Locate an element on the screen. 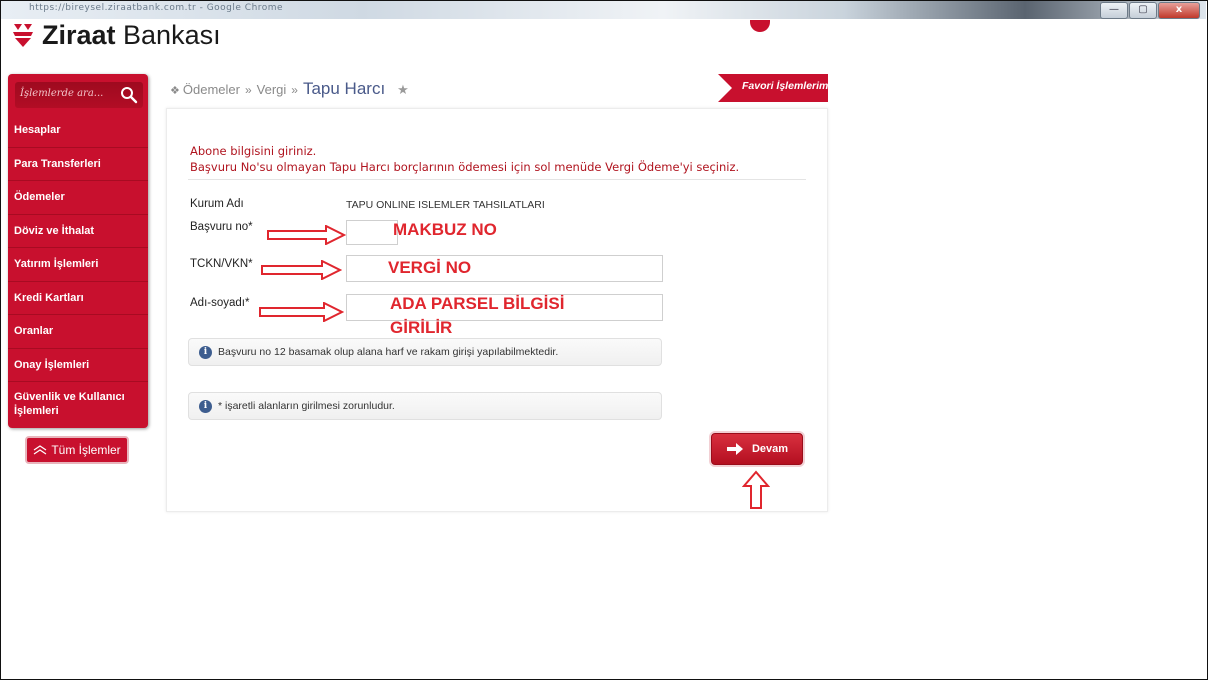 This screenshot has width=1208, height=680. search-icon is located at coordinates (129, 95).